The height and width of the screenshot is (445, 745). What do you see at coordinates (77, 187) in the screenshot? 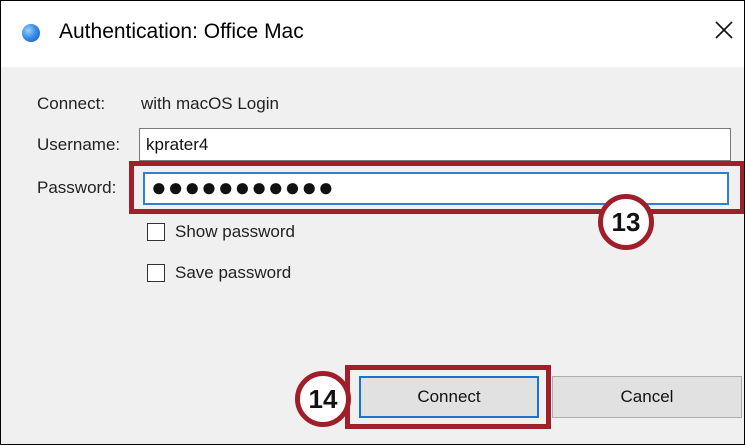
I see `password-label: Password:` at bounding box center [77, 187].